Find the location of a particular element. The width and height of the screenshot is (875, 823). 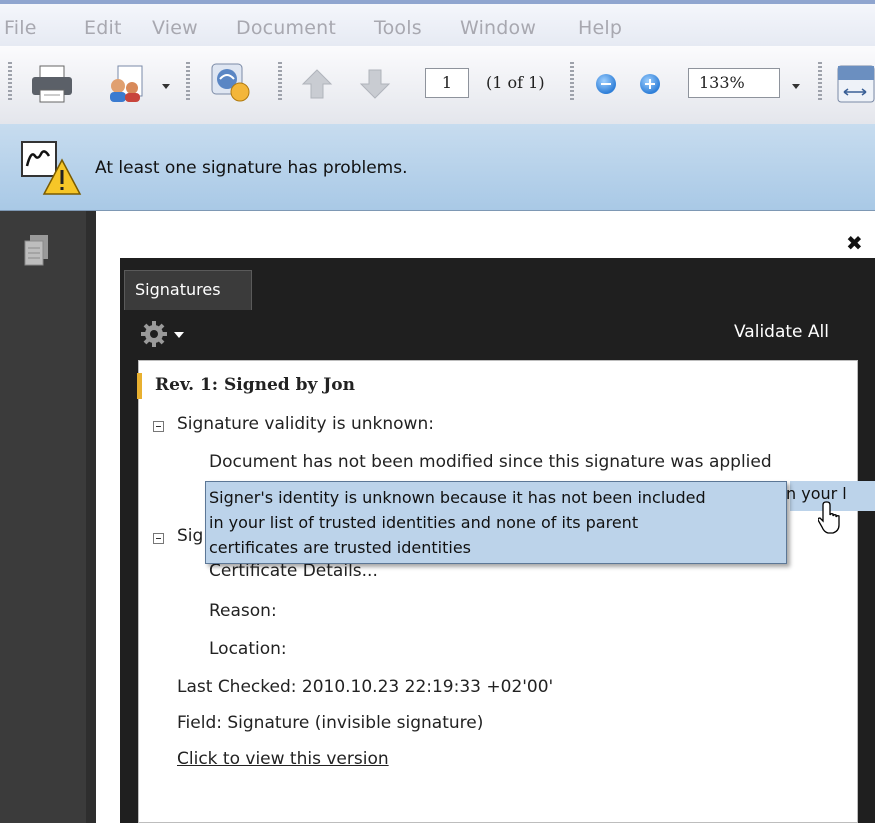

menu-document: Document is located at coordinates (286, 28).